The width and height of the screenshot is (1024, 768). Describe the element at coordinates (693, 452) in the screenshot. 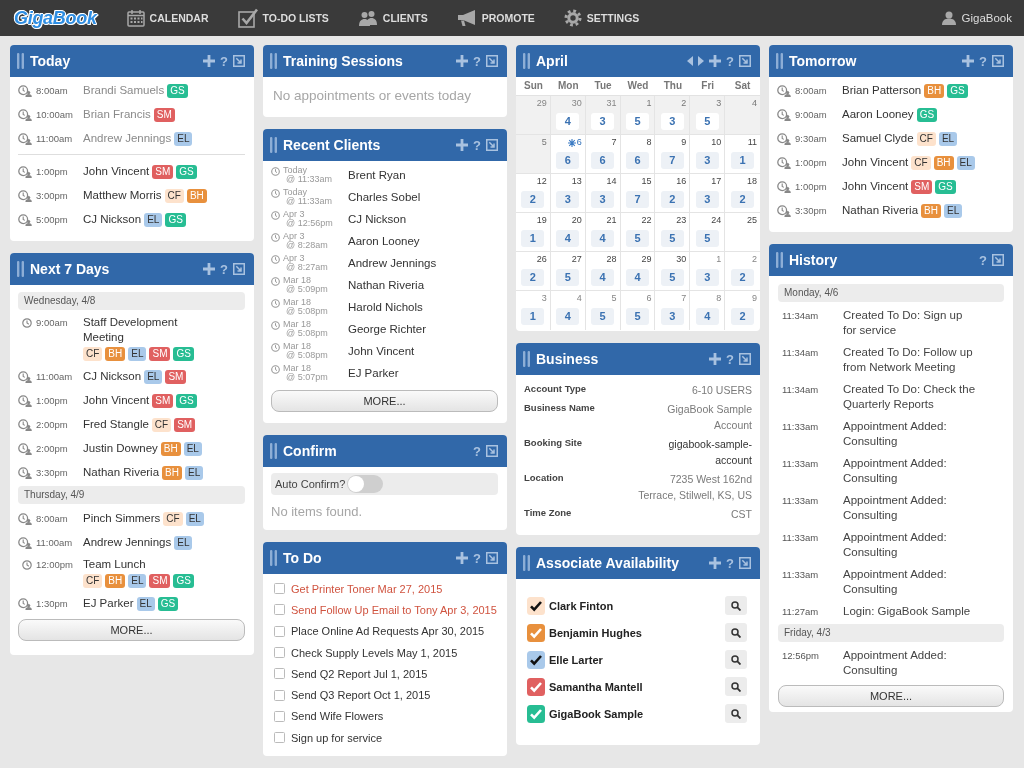

I see `booking-link: gigabook-sample-account` at that location.